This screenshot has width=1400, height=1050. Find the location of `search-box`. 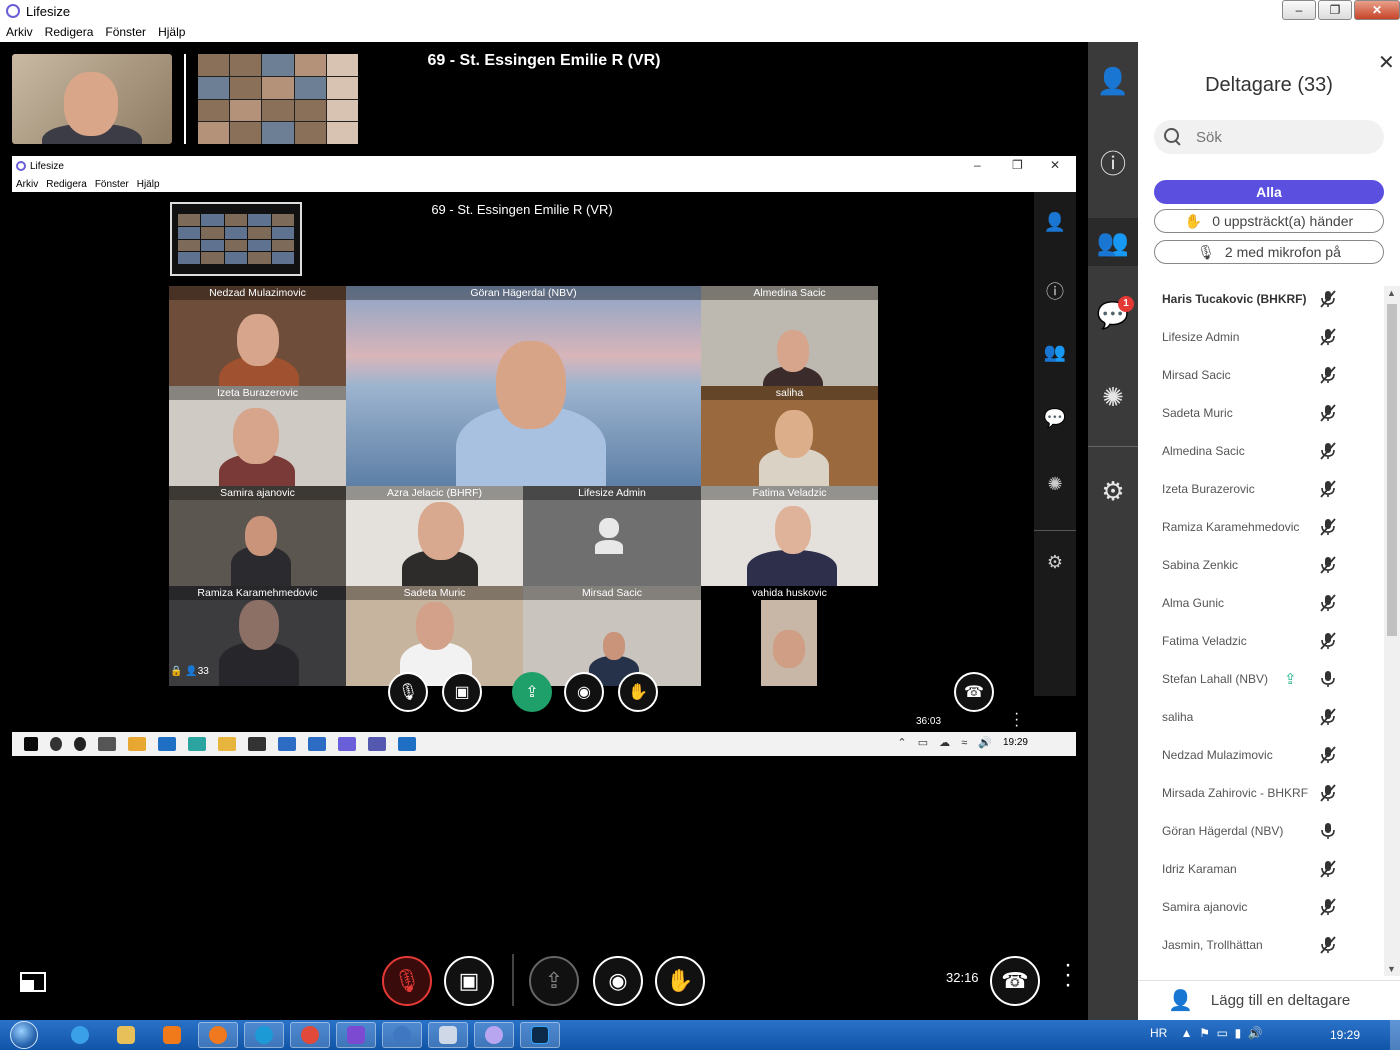

search-box is located at coordinates (1269, 137).